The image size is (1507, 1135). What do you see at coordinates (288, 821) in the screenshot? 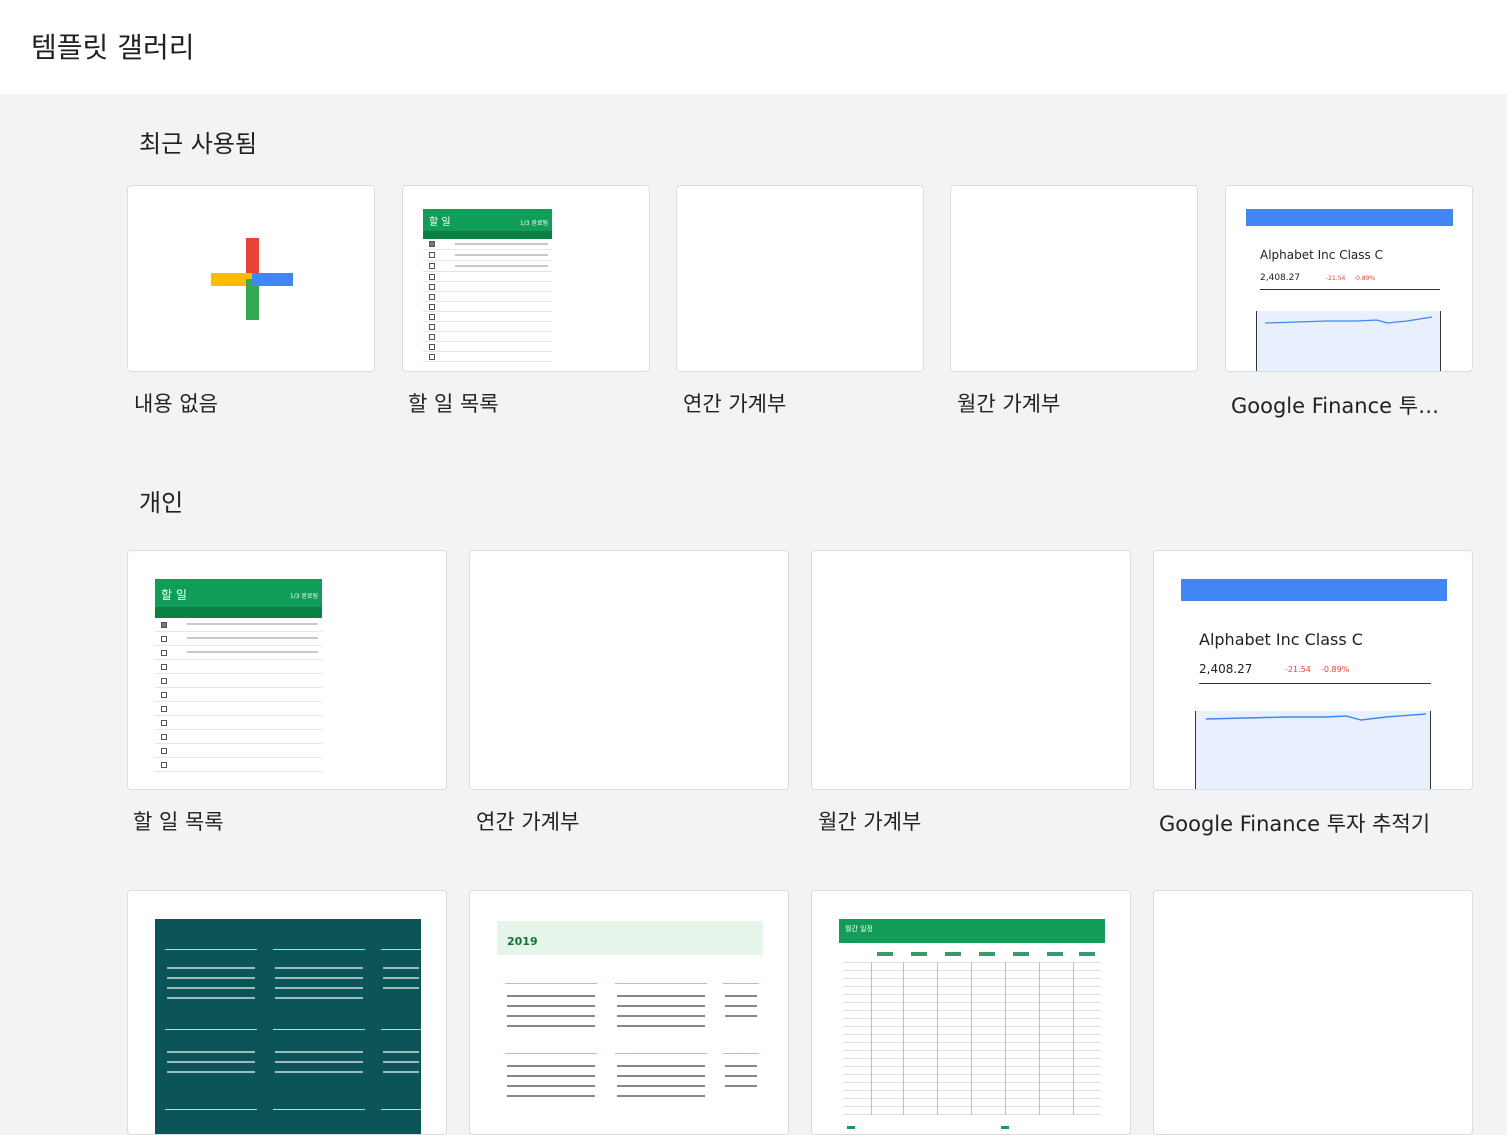
I see `personal-label-todo: 할 일 목록` at bounding box center [288, 821].